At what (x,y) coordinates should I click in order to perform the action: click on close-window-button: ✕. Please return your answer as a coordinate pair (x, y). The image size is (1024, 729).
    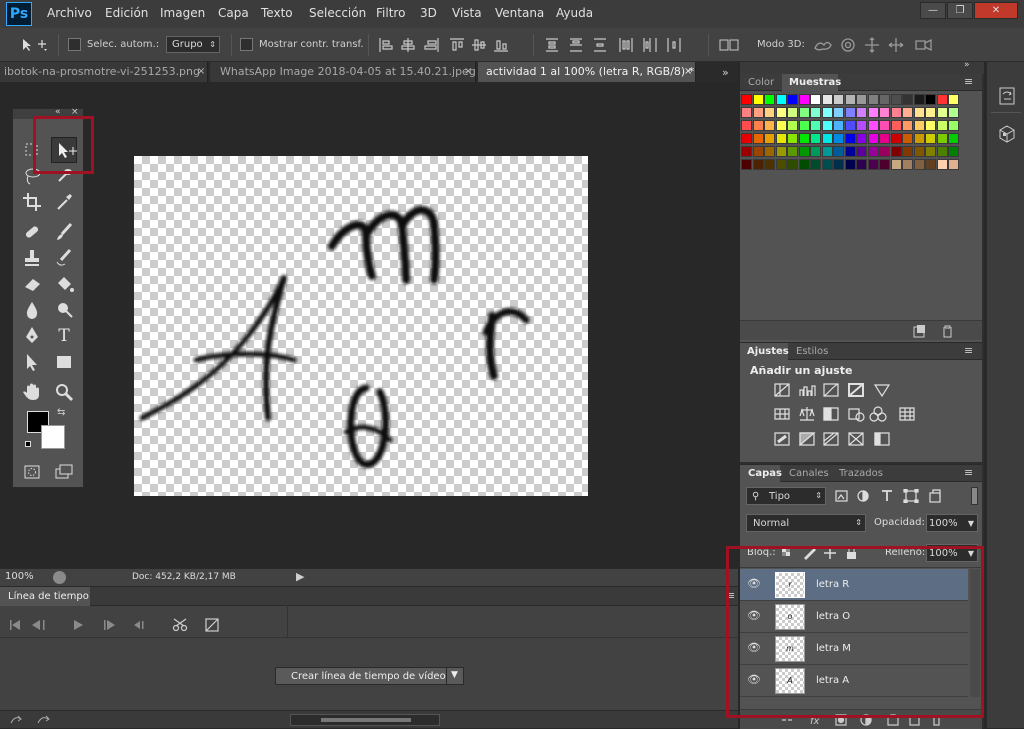
    Looking at the image, I should click on (996, 10).